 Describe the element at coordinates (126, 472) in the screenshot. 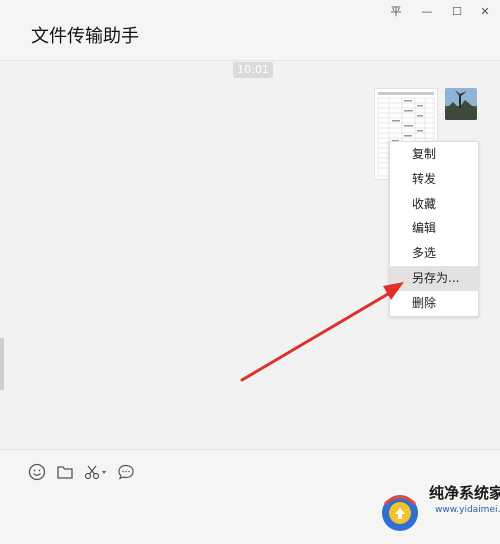

I see `chat-bubble-icon` at that location.